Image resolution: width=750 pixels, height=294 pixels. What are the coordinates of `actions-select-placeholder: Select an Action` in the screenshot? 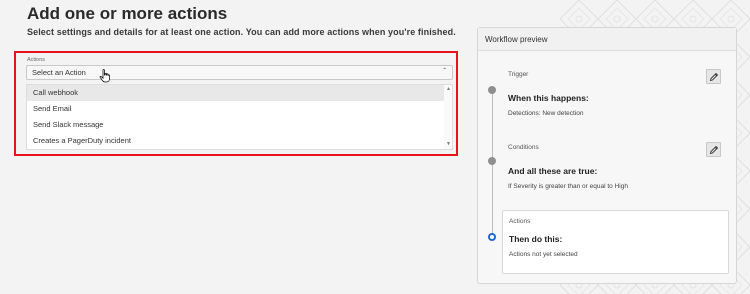 It's located at (59, 72).